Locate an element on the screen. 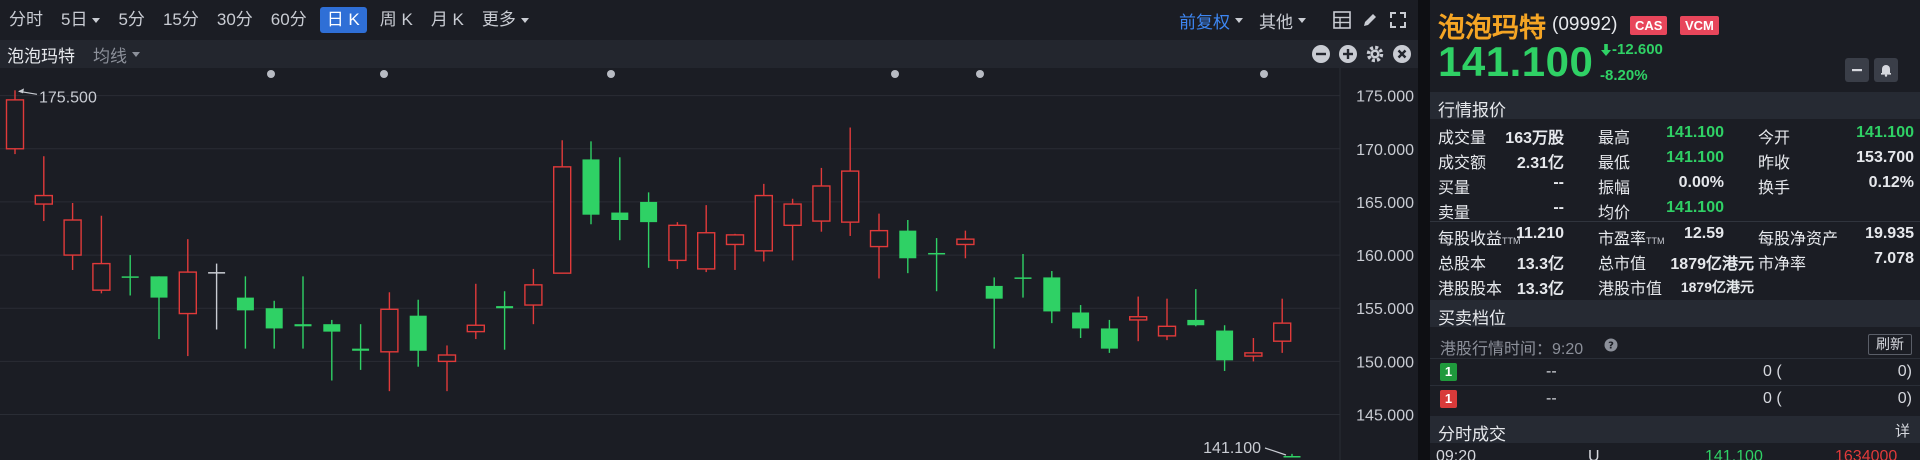  section-title: 买卖档位 is located at coordinates (1472, 318).